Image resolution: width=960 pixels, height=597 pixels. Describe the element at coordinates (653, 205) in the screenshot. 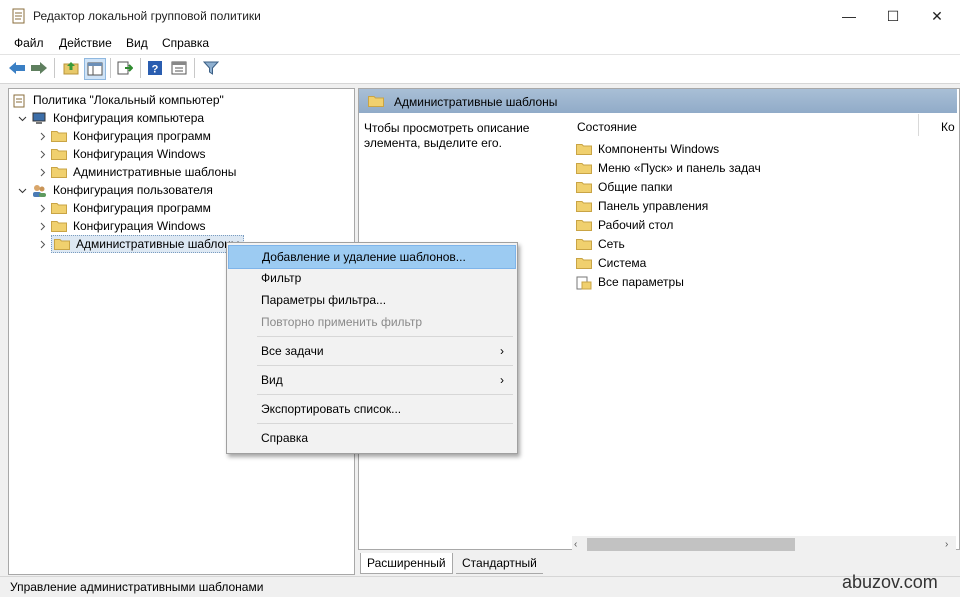

I see `list-item-label: Панель управления` at that location.